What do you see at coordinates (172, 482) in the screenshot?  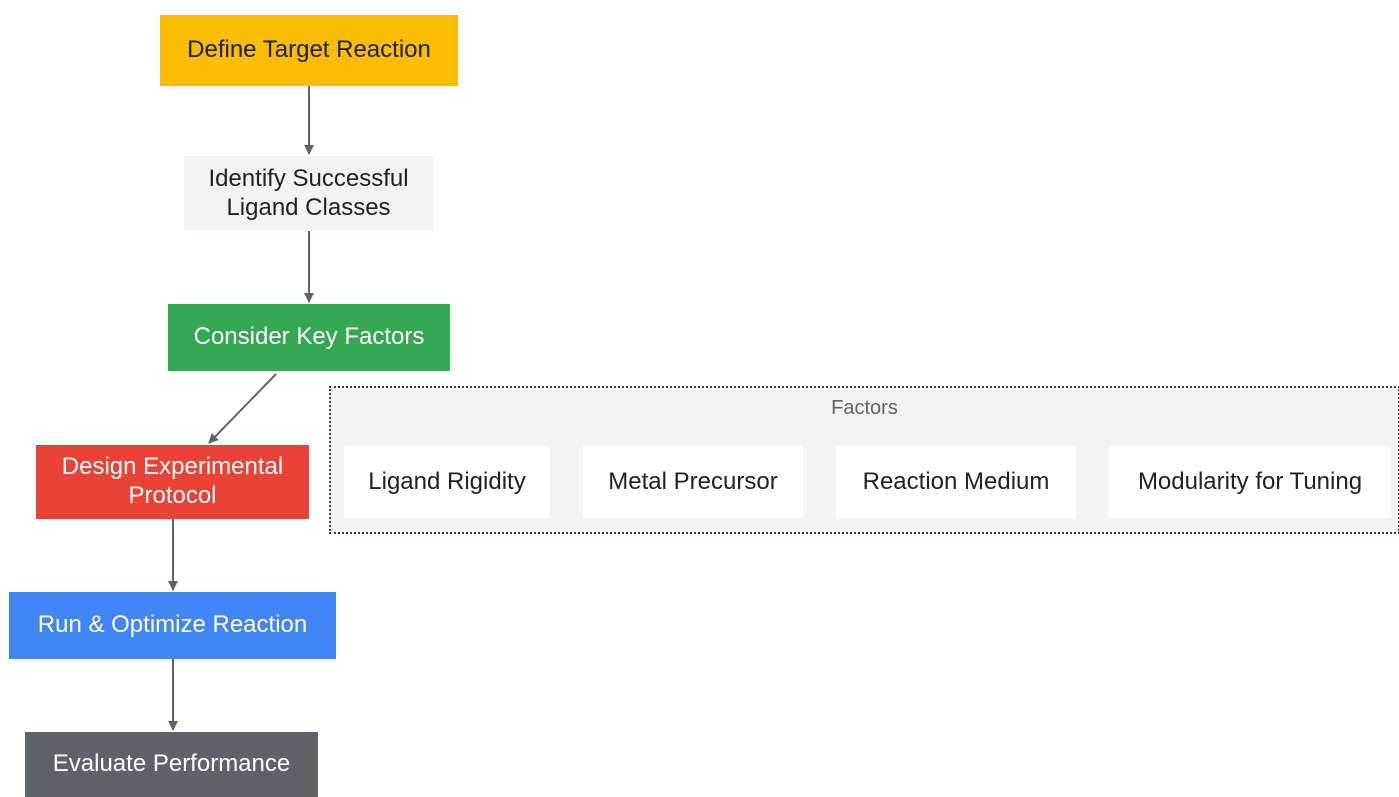 I see `node-design-experimental-protocol: Design Experimental Protocol` at bounding box center [172, 482].